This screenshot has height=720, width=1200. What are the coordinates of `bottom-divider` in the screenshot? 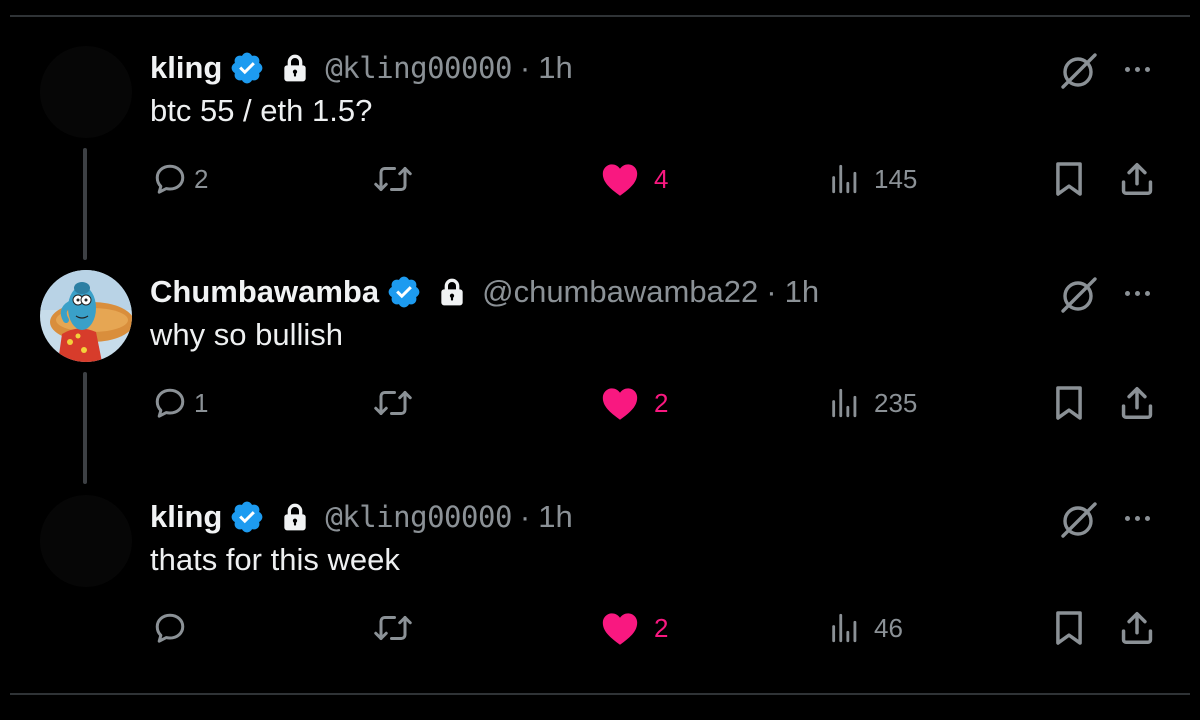 It's located at (600, 694).